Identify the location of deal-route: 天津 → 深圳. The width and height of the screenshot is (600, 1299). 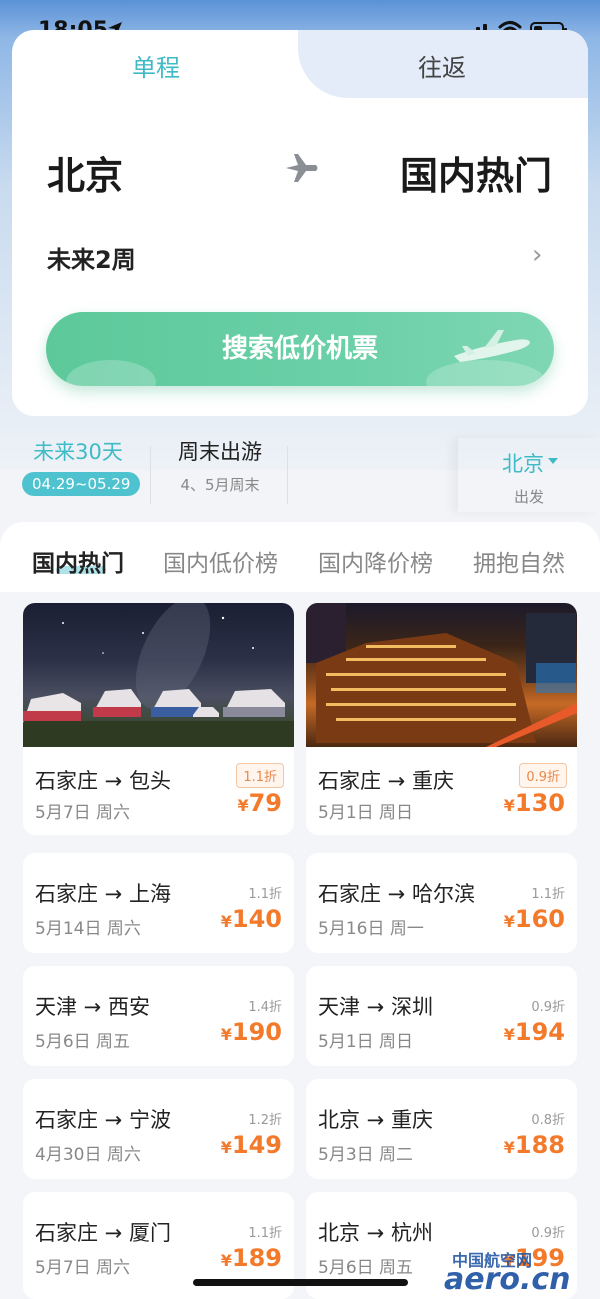
(375, 1007).